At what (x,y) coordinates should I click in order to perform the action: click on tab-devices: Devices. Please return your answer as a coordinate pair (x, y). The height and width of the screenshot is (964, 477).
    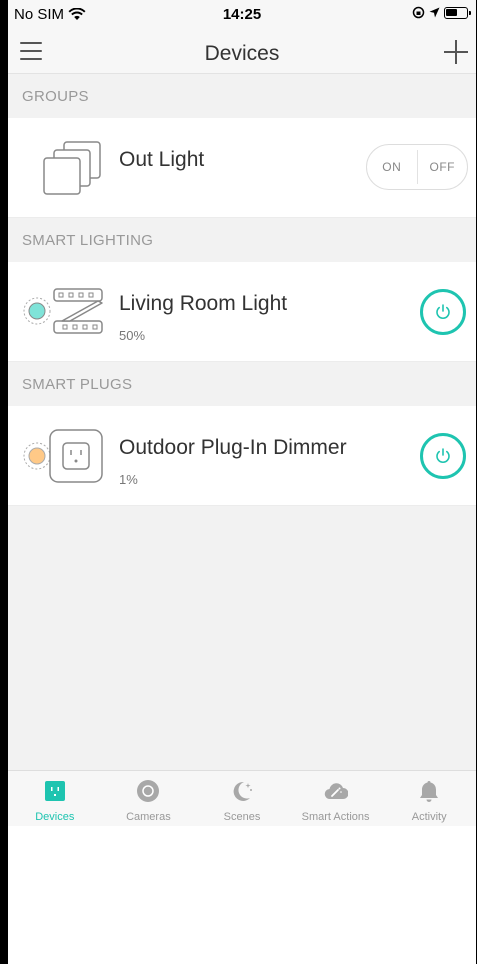
    Looking at the image, I should click on (55, 798).